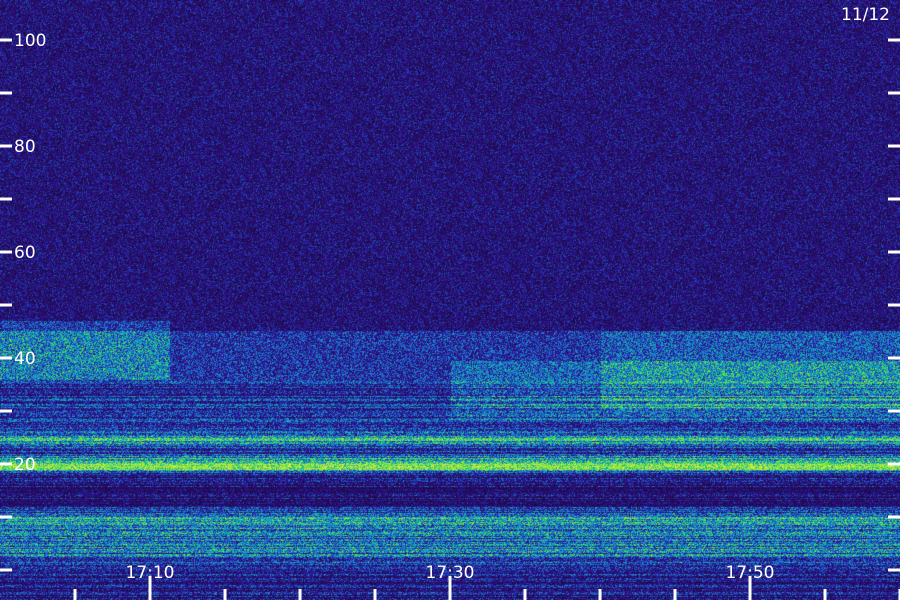  What do you see at coordinates (30, 41) in the screenshot?
I see `y-tick-label-100: 100` at bounding box center [30, 41].